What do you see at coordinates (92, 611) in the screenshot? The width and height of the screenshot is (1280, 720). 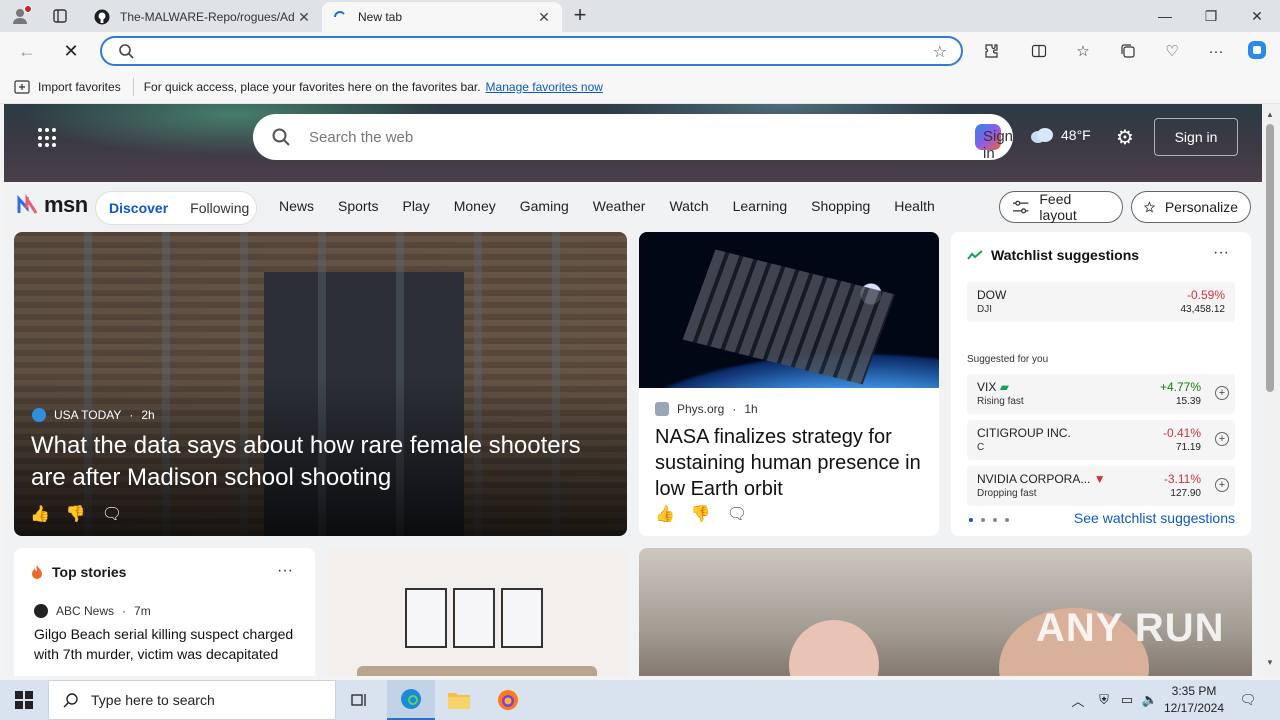 I see `story-source: ABC News · 7m` at bounding box center [92, 611].